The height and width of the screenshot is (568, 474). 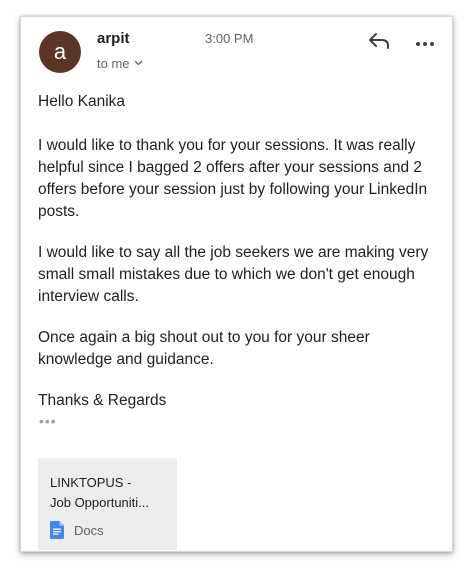 I want to click on show-trimmed-content-button: •••, so click(x=48, y=421).